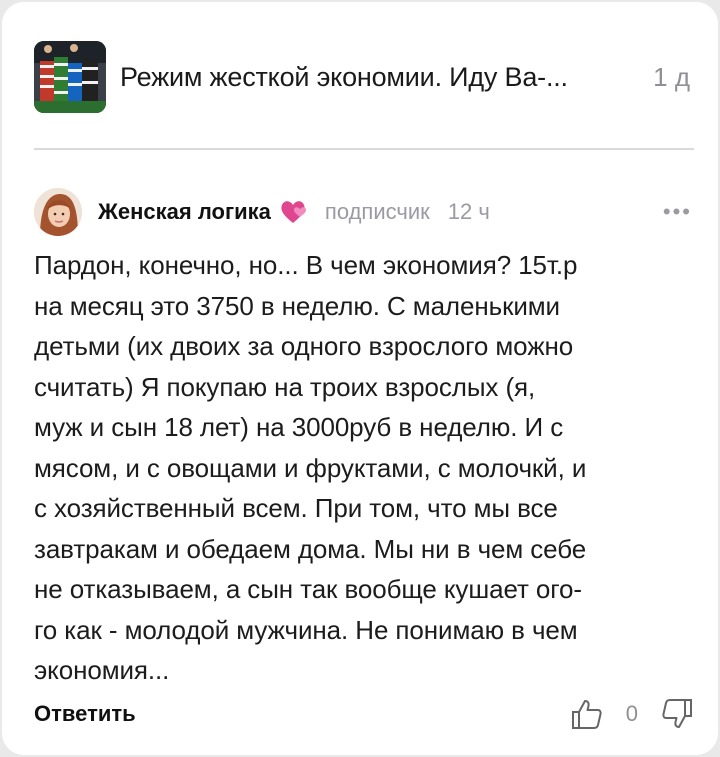  I want to click on comment-header: Женская логика подписчик 12 ч •••, so click(364, 212).